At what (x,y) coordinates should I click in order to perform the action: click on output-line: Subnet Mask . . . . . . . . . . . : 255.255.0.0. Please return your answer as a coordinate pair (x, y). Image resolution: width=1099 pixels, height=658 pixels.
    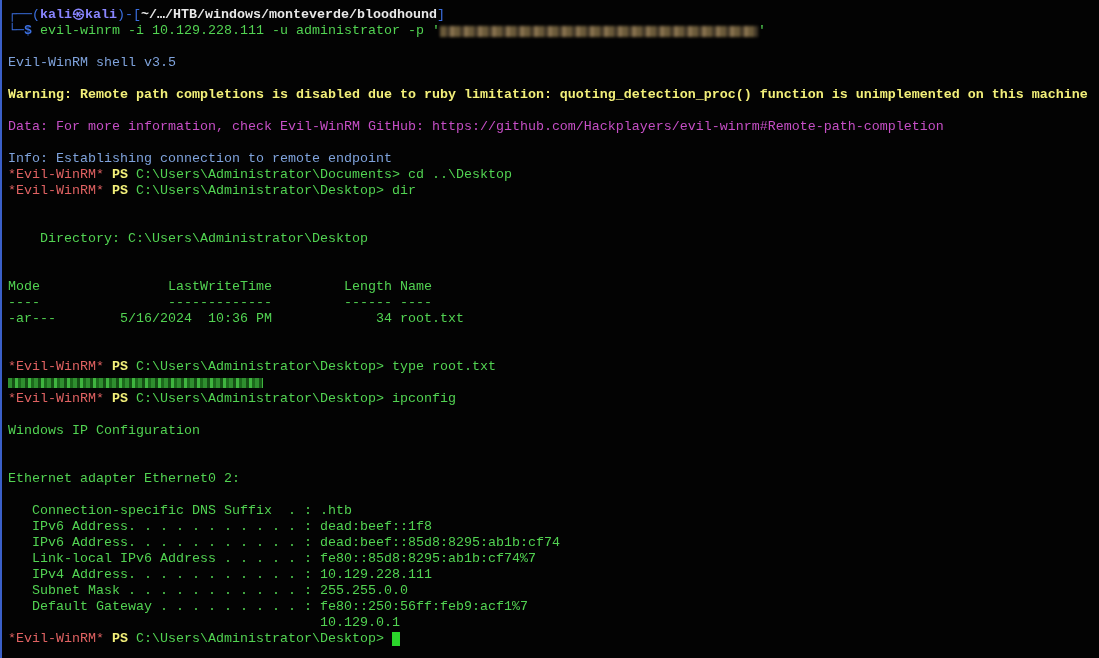
    Looking at the image, I should click on (219, 591).